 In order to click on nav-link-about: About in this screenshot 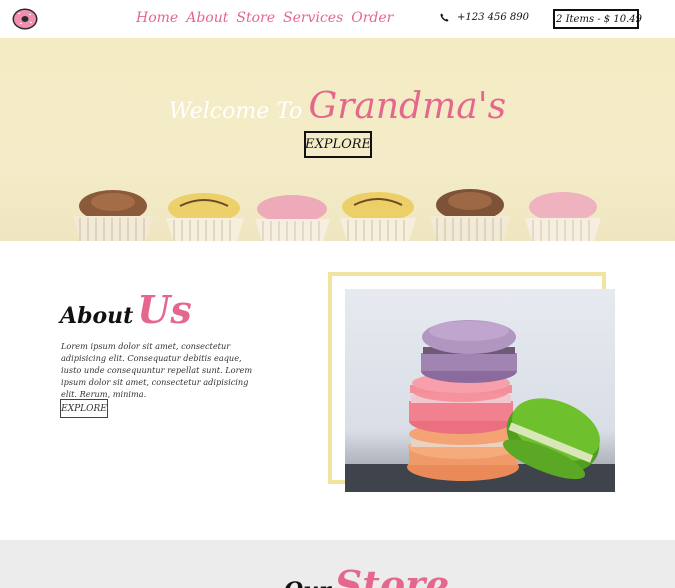, I will do `click(207, 18)`.